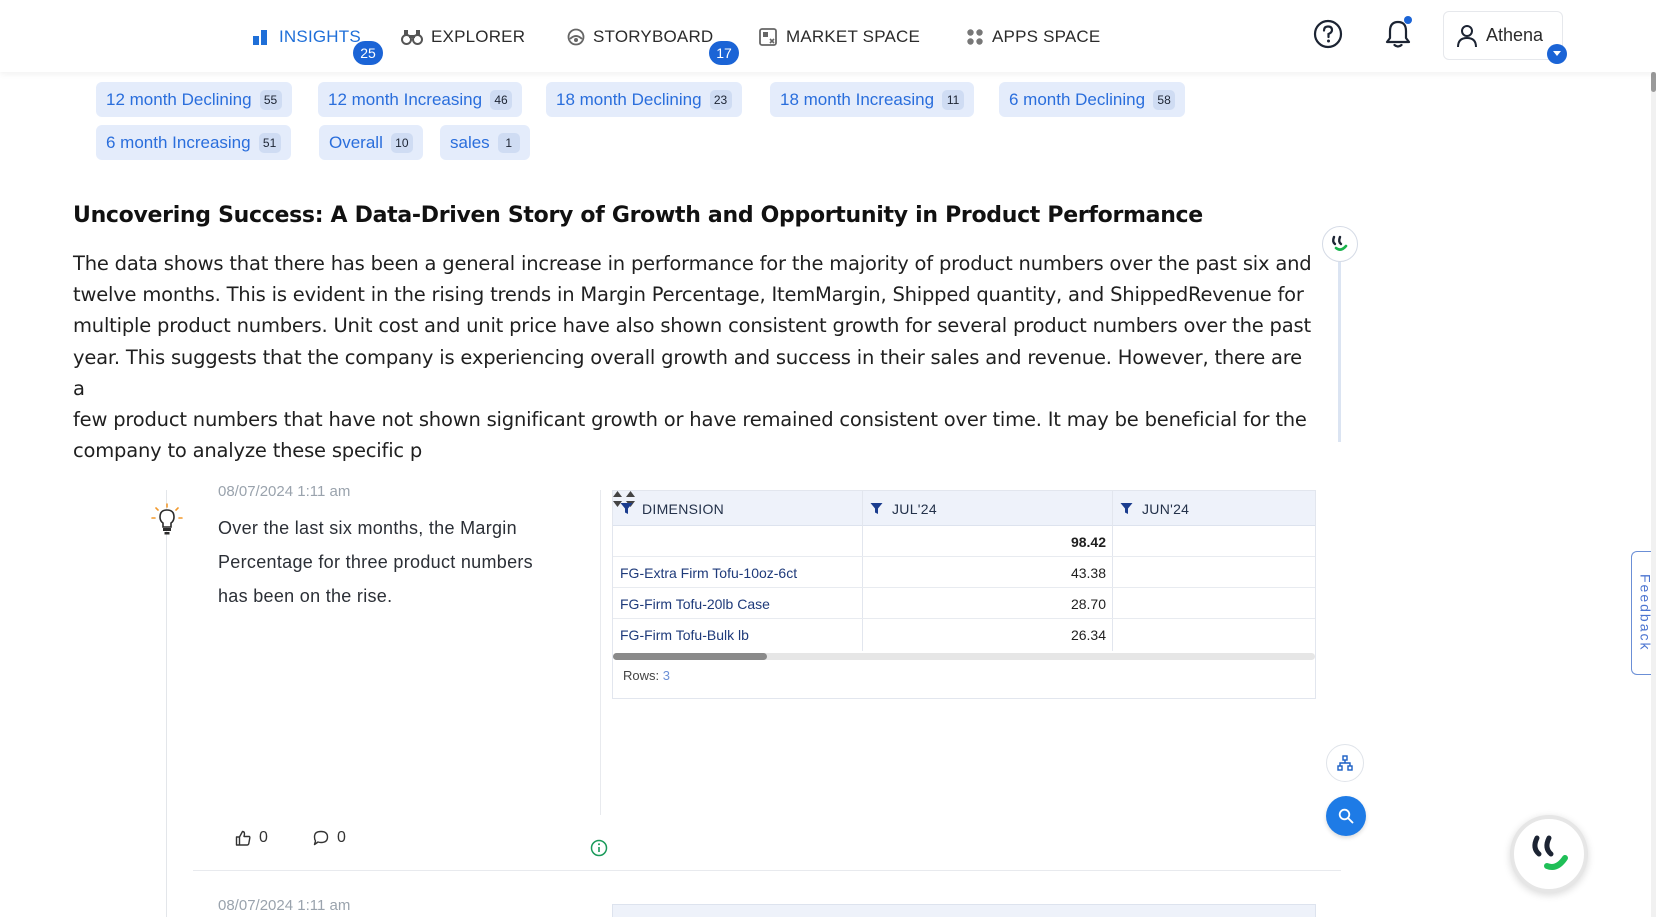  I want to click on binoculars-icon, so click(412, 37).